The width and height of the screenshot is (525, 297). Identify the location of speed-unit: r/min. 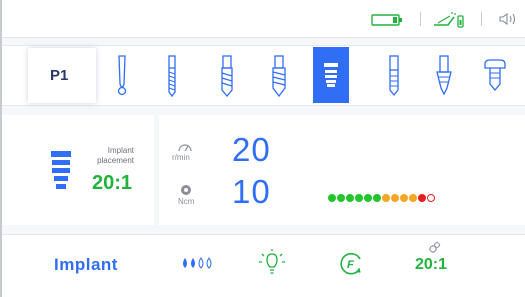
(181, 157).